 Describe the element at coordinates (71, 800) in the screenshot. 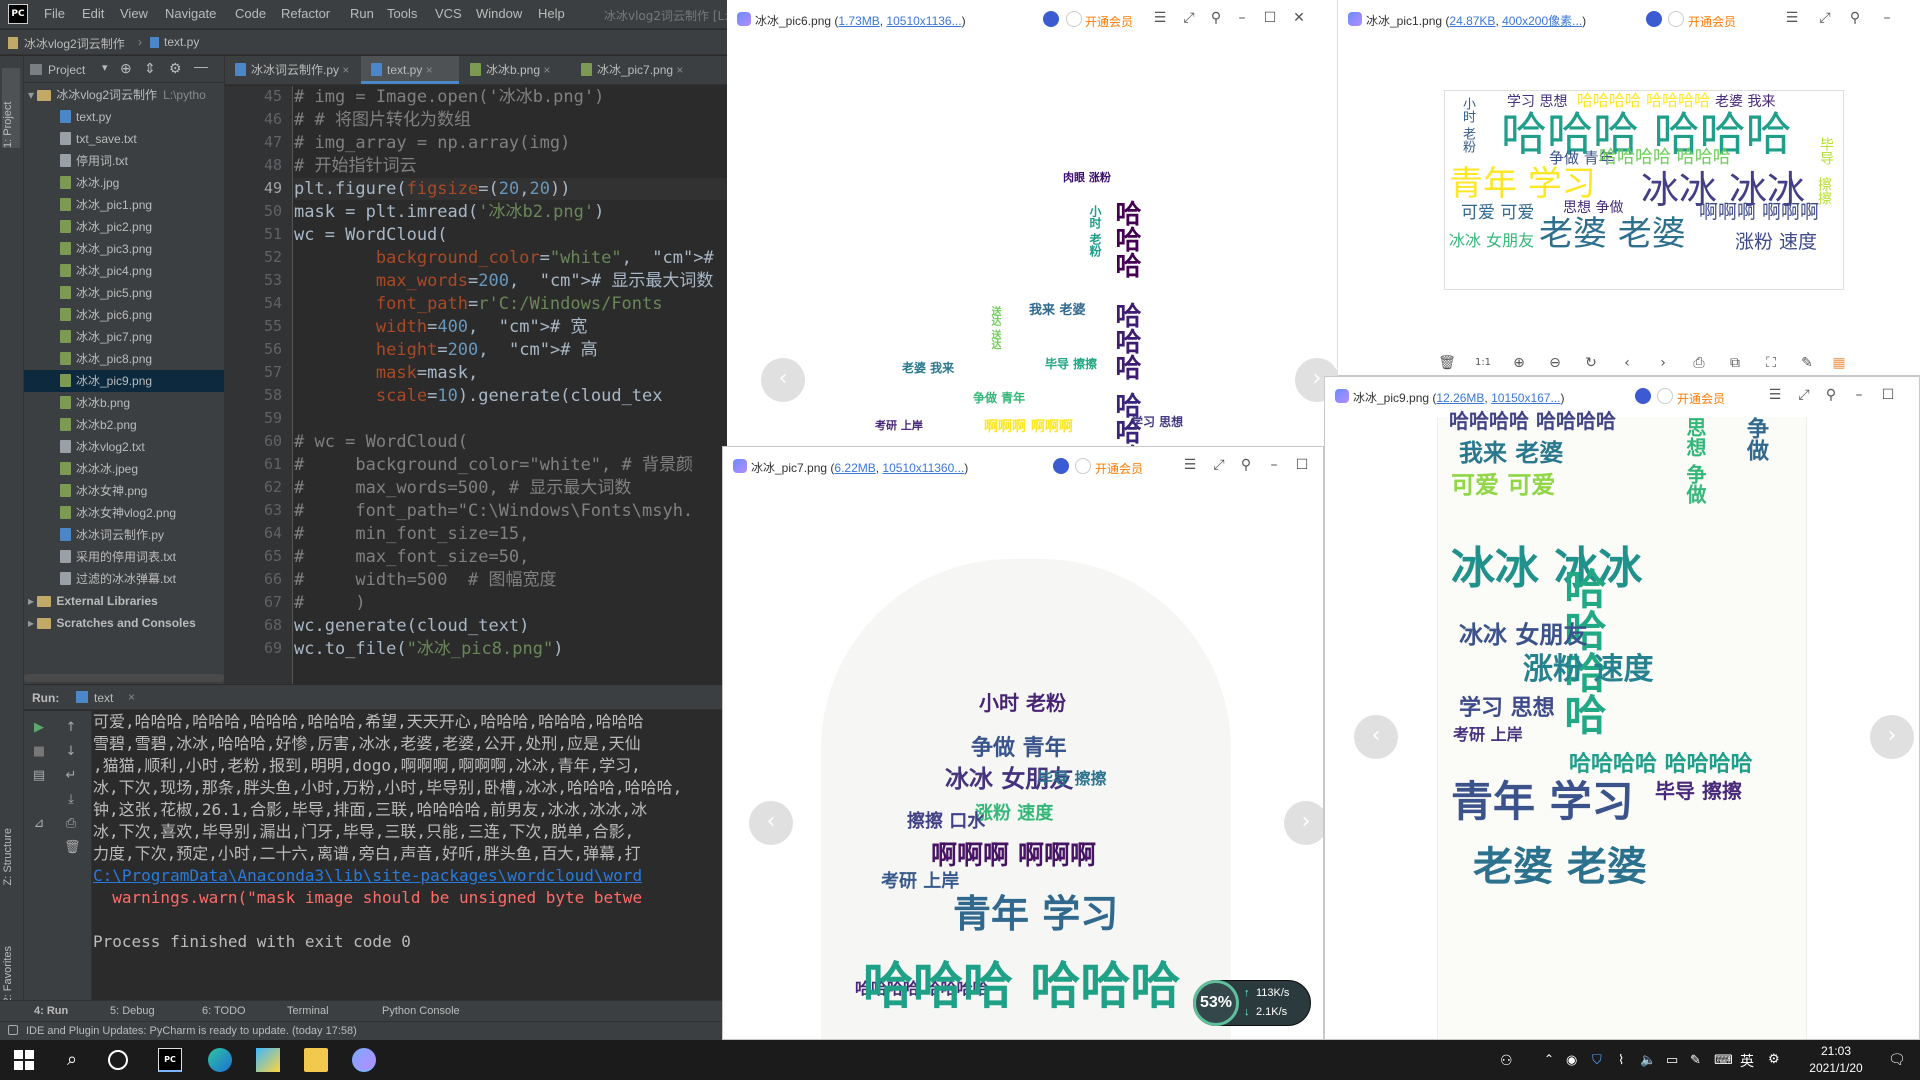

I see `scroll-to-end-icon: ⤓` at that location.